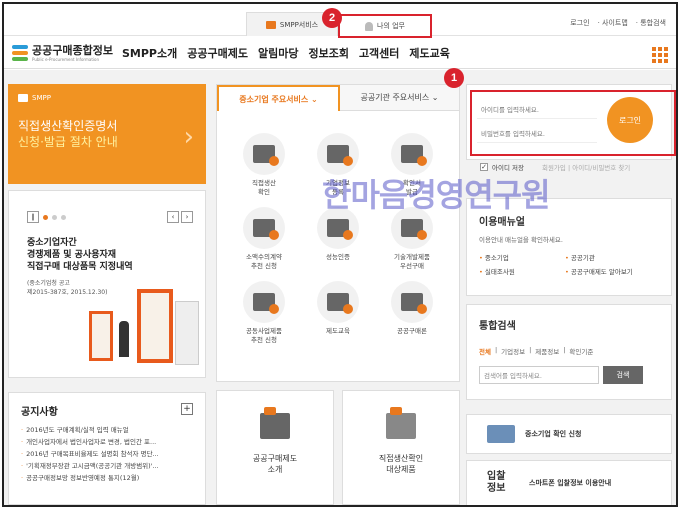  I want to click on banner-line1: 직접생산확인증명서, so click(68, 126).